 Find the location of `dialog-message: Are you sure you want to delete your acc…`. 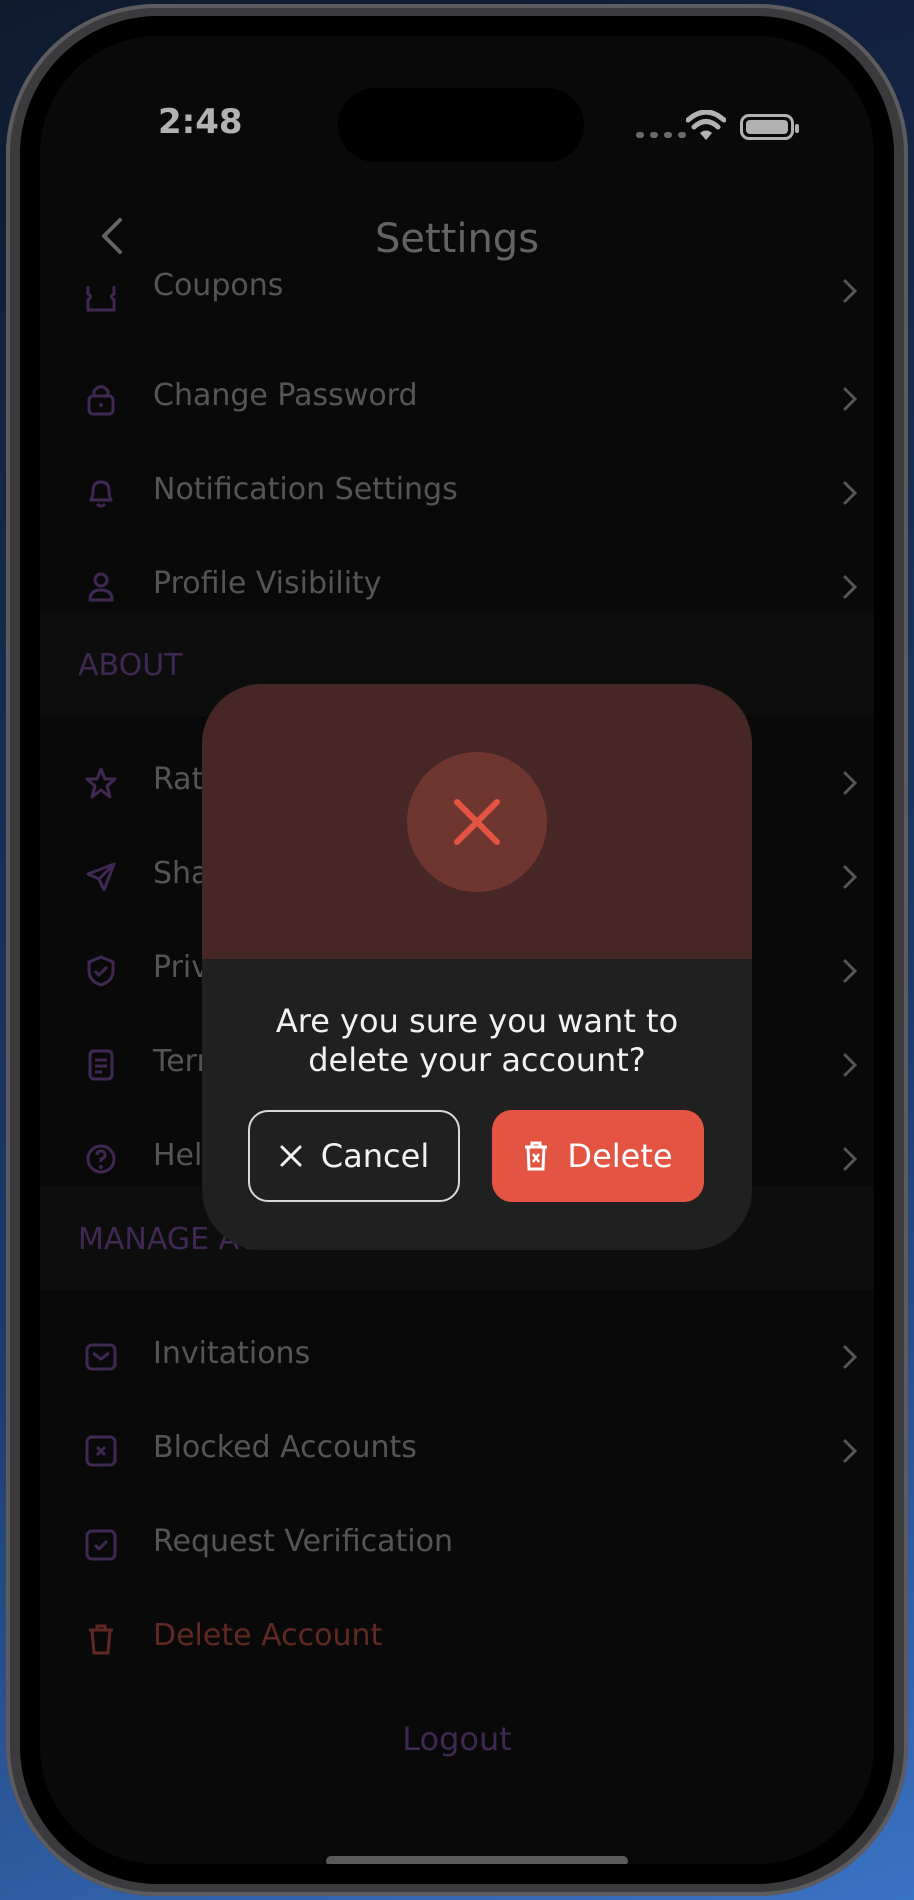

dialog-message: Are you sure you want to delete your acc… is located at coordinates (477, 1041).